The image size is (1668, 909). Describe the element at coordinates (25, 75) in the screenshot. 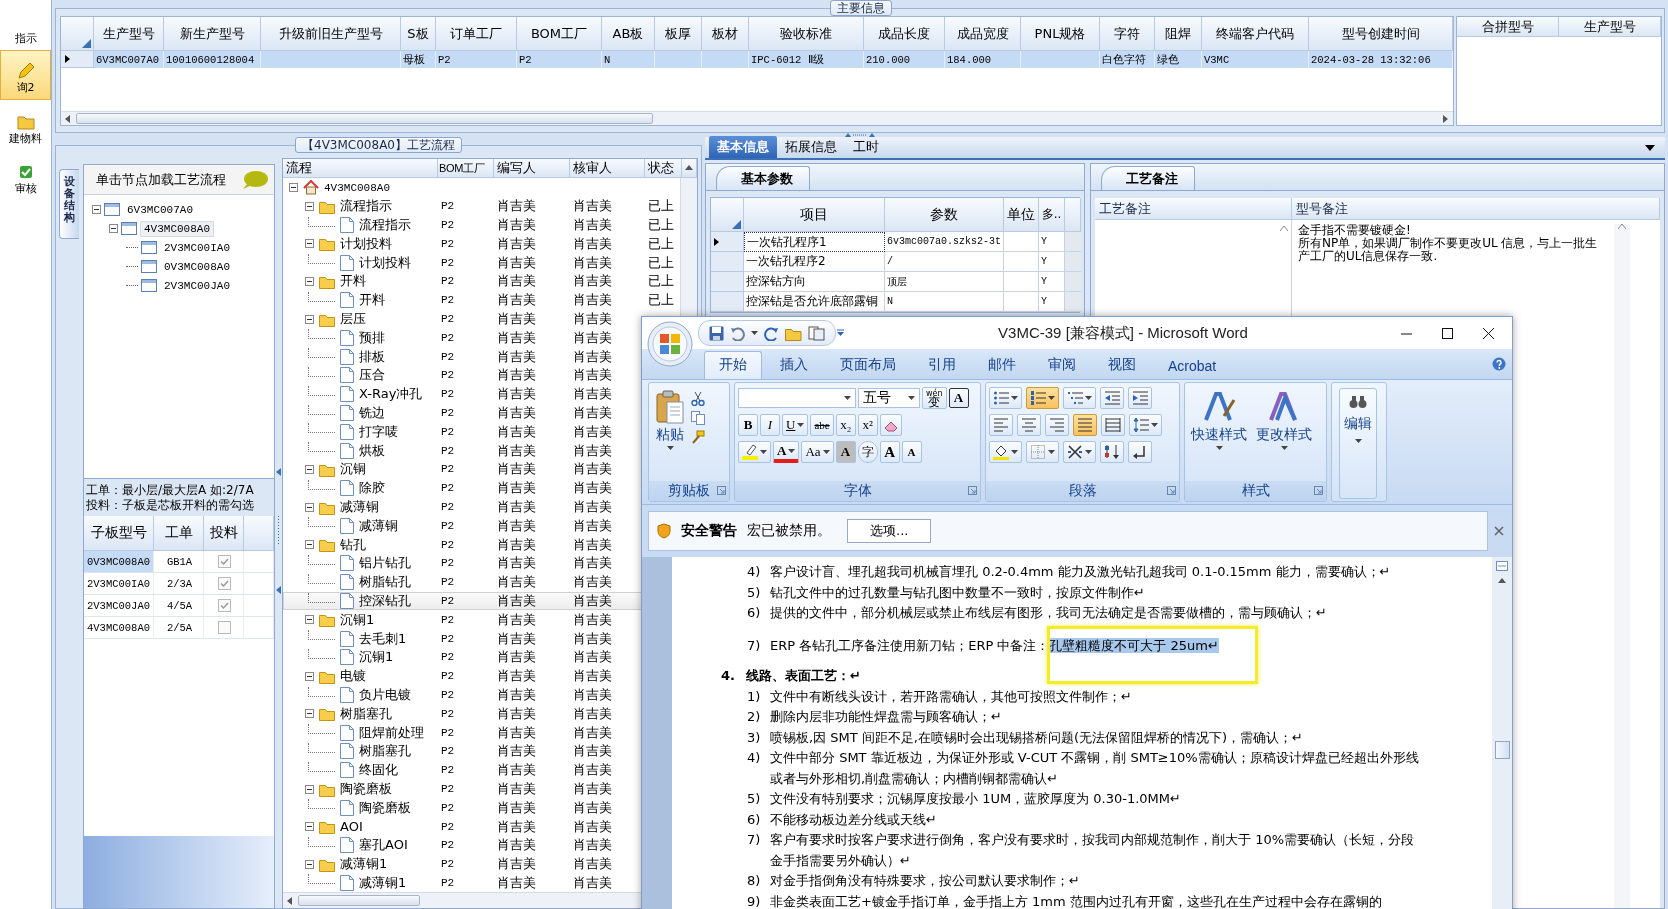

I see `nav-item: 询2` at that location.